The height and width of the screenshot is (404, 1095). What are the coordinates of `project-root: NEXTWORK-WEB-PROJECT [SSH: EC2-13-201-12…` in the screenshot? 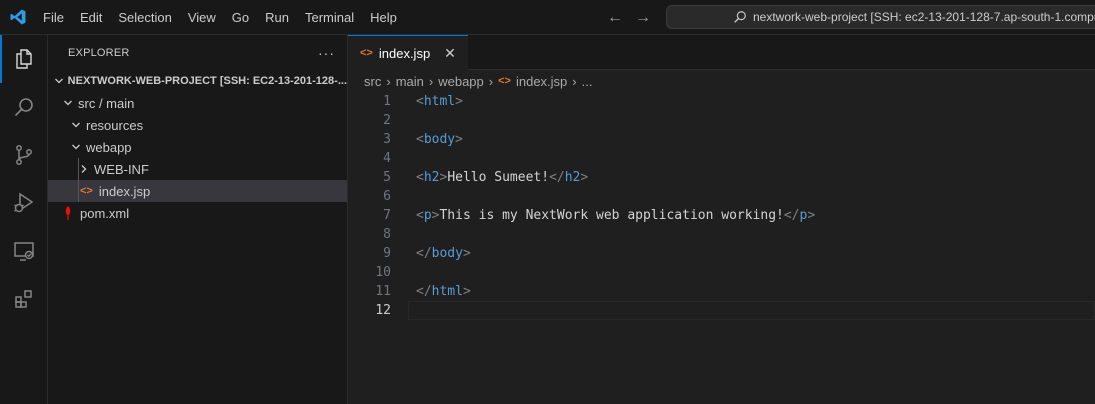 It's located at (197, 81).